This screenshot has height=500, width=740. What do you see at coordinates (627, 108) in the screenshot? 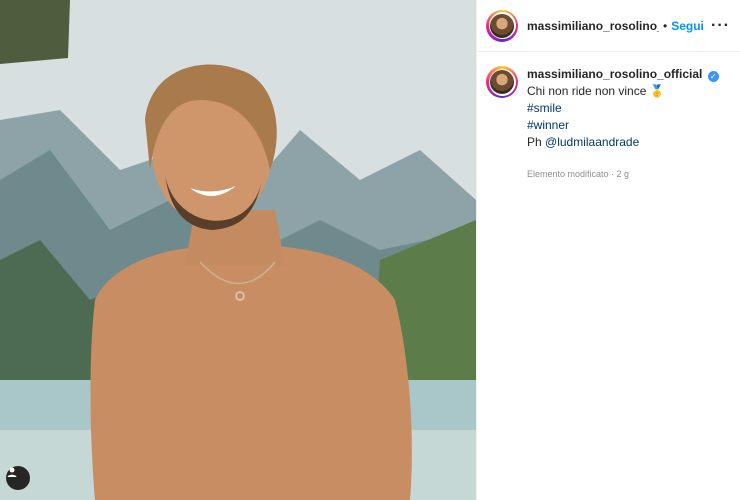
I see `hashtag-smile: #smile` at bounding box center [627, 108].